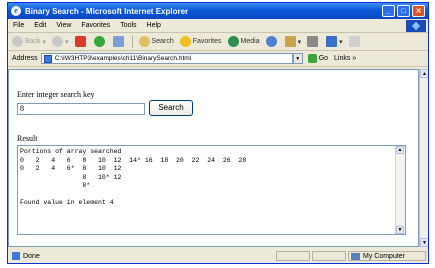 This screenshot has width=435, height=268. I want to click on address-dropdown-button: ▼, so click(297, 58).